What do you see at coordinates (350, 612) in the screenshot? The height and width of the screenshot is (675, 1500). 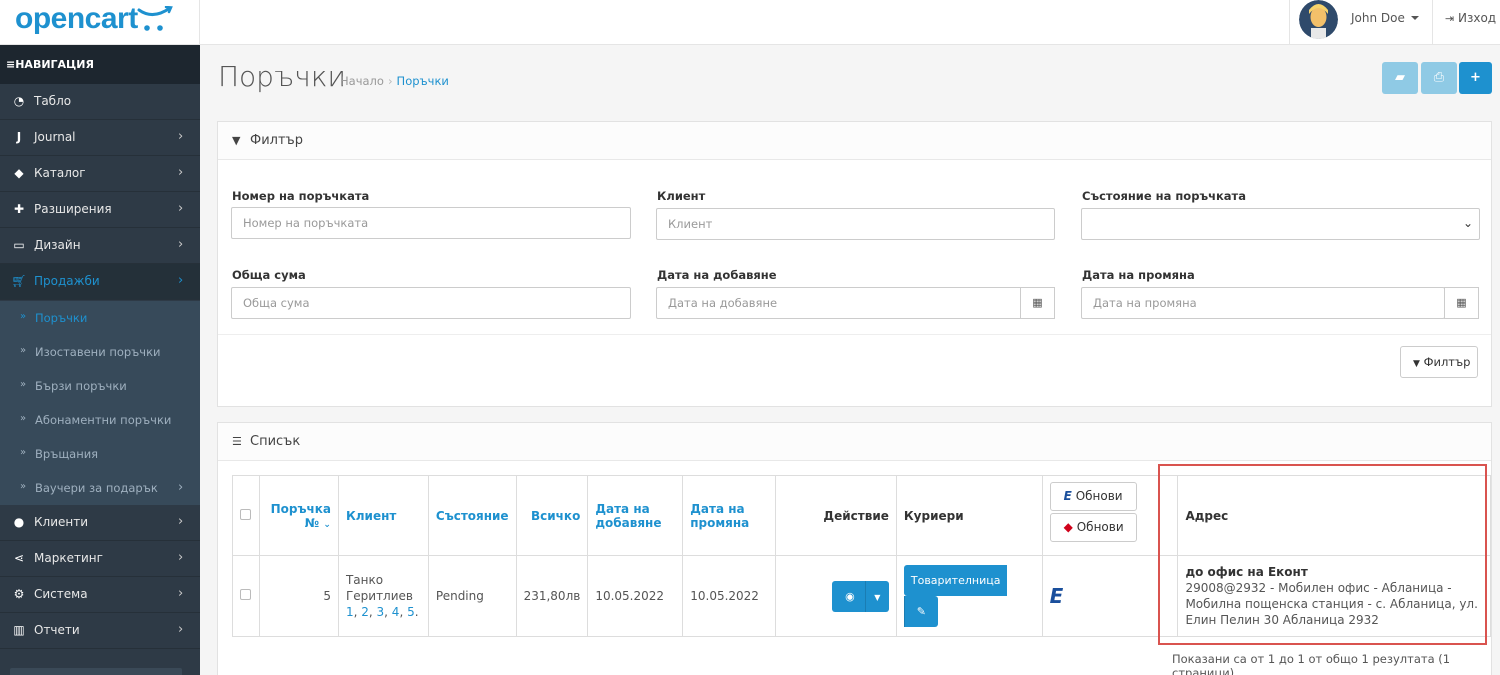 I see `order-link: 1` at bounding box center [350, 612].